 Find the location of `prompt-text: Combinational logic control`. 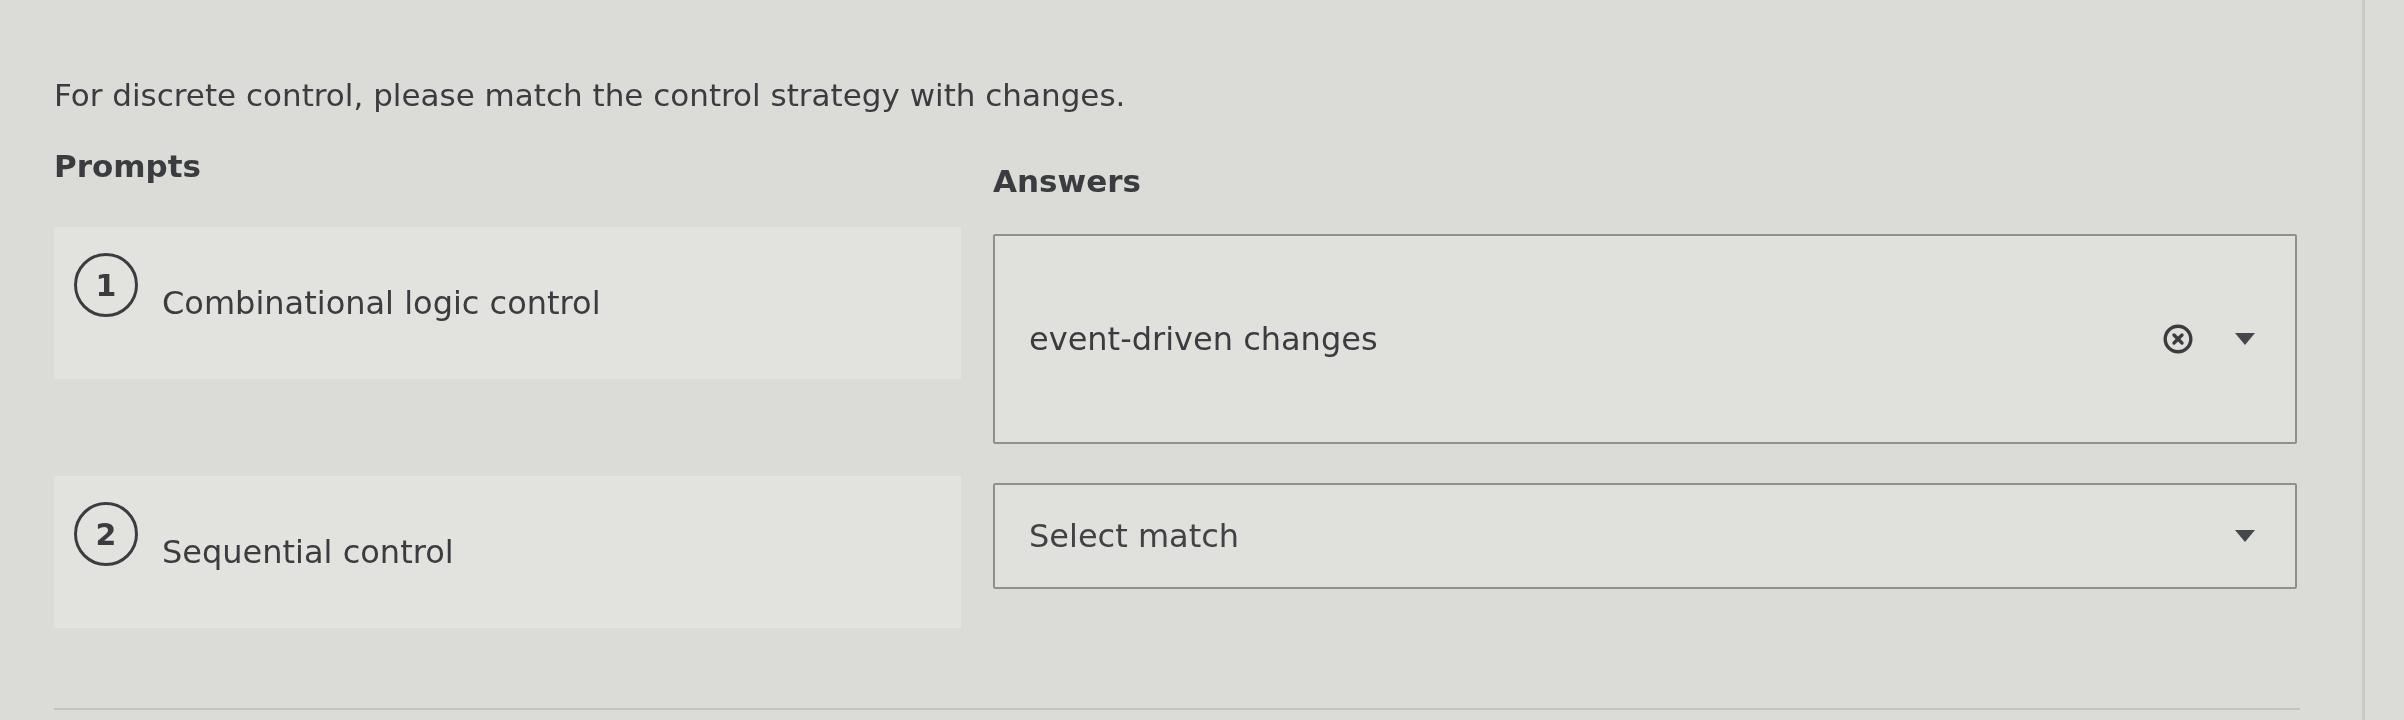

prompt-text: Combinational logic control is located at coordinates (381, 303).